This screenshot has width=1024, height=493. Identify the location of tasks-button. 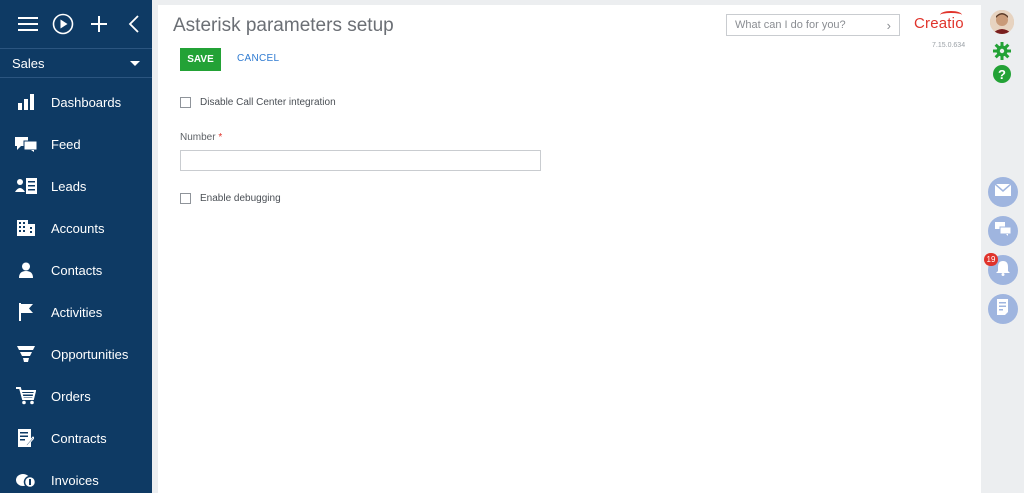
(1003, 309).